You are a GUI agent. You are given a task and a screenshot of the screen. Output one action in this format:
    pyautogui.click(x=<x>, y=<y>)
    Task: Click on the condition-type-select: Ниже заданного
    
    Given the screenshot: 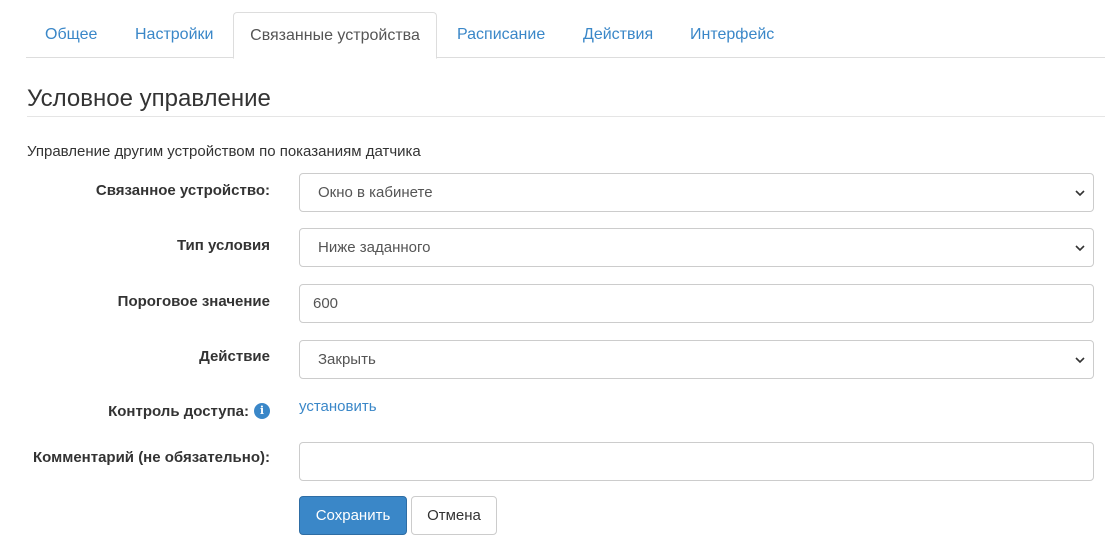 What is the action you would take?
    pyautogui.click(x=696, y=247)
    